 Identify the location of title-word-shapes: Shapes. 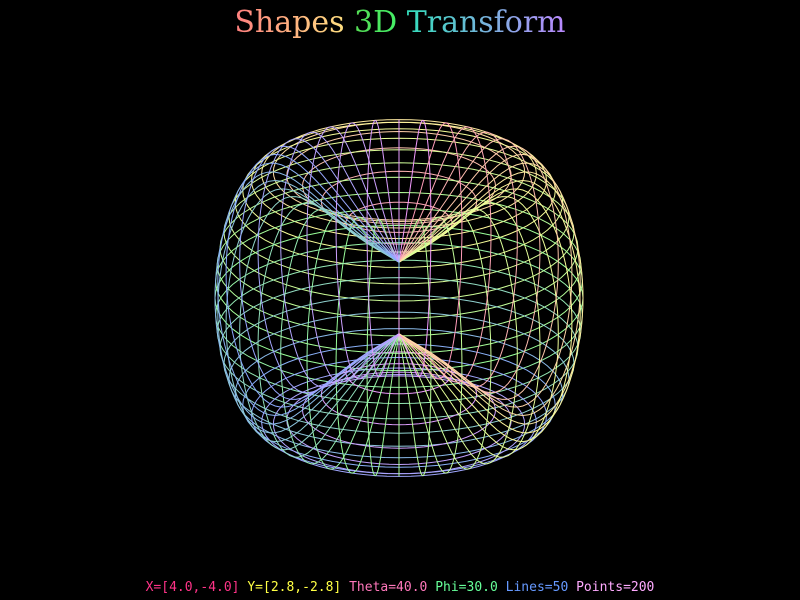
(289, 22).